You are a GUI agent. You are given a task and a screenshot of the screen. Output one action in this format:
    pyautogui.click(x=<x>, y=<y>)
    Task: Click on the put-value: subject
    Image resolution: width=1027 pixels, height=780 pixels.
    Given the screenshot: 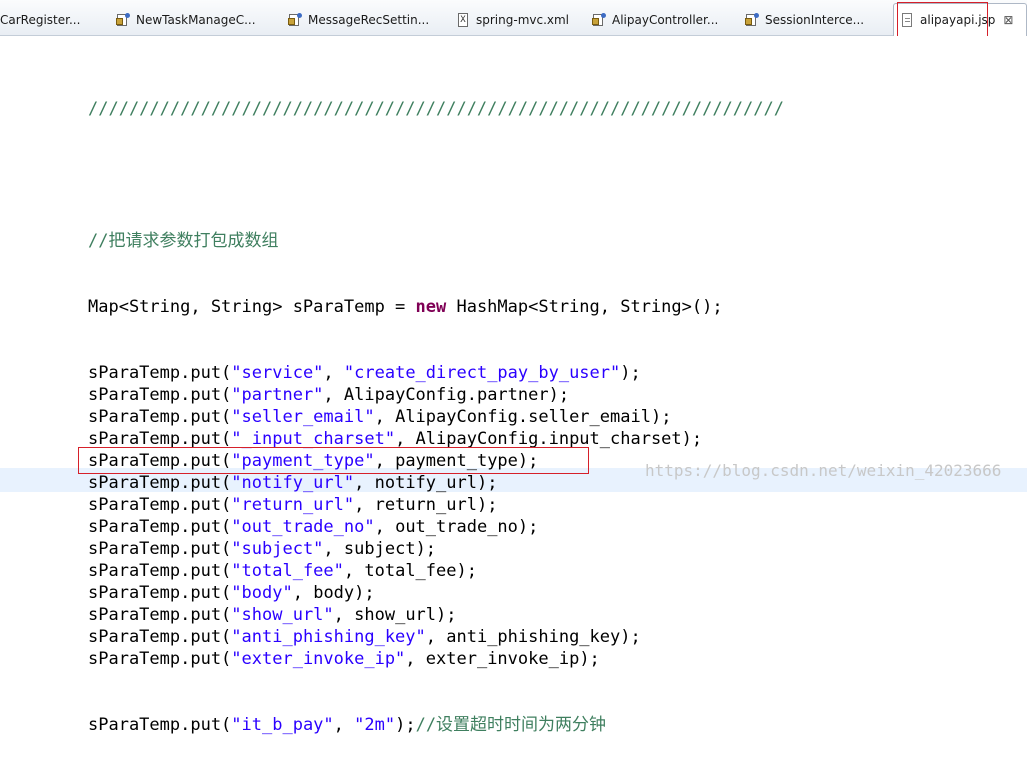 What is the action you would take?
    pyautogui.click(x=379, y=549)
    